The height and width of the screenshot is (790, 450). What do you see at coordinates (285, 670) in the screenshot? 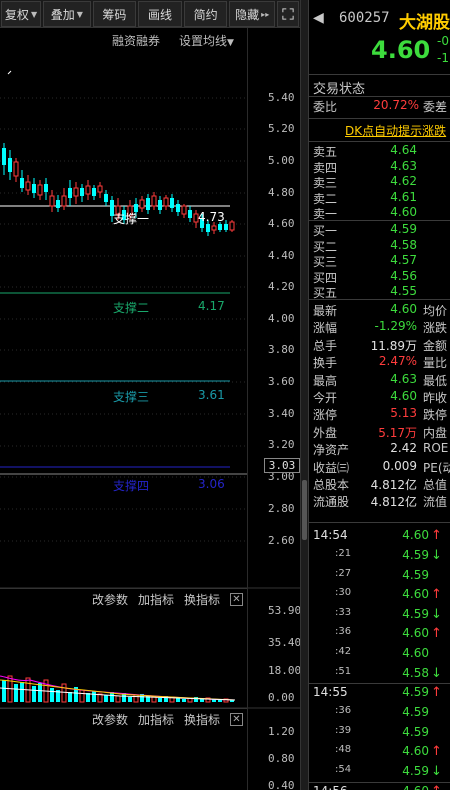
I see `volume-axis-tick: 18.00` at bounding box center [285, 670].